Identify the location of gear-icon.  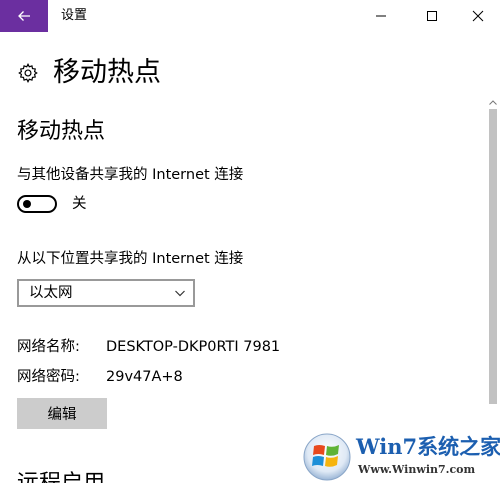
(28, 73).